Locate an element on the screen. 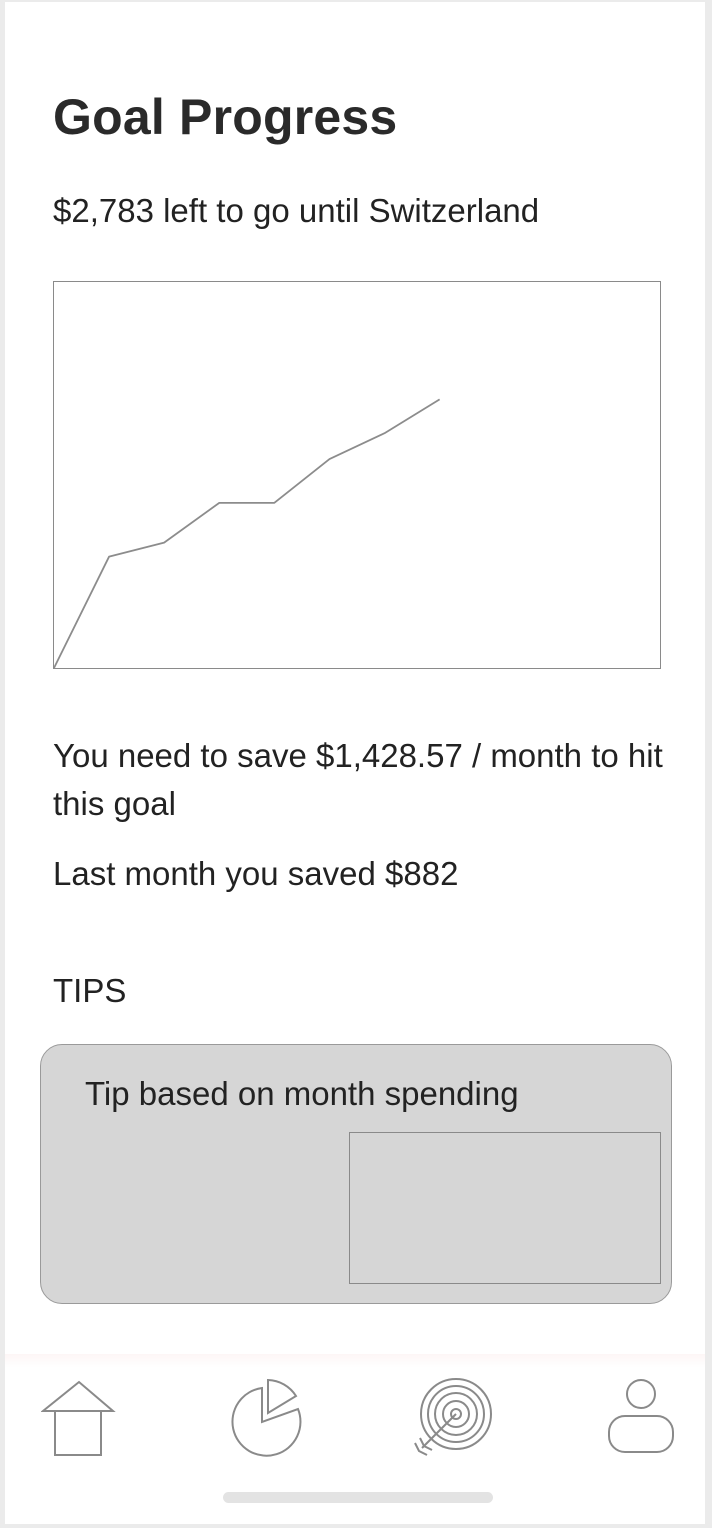  tab-goals is located at coordinates (457, 1419).